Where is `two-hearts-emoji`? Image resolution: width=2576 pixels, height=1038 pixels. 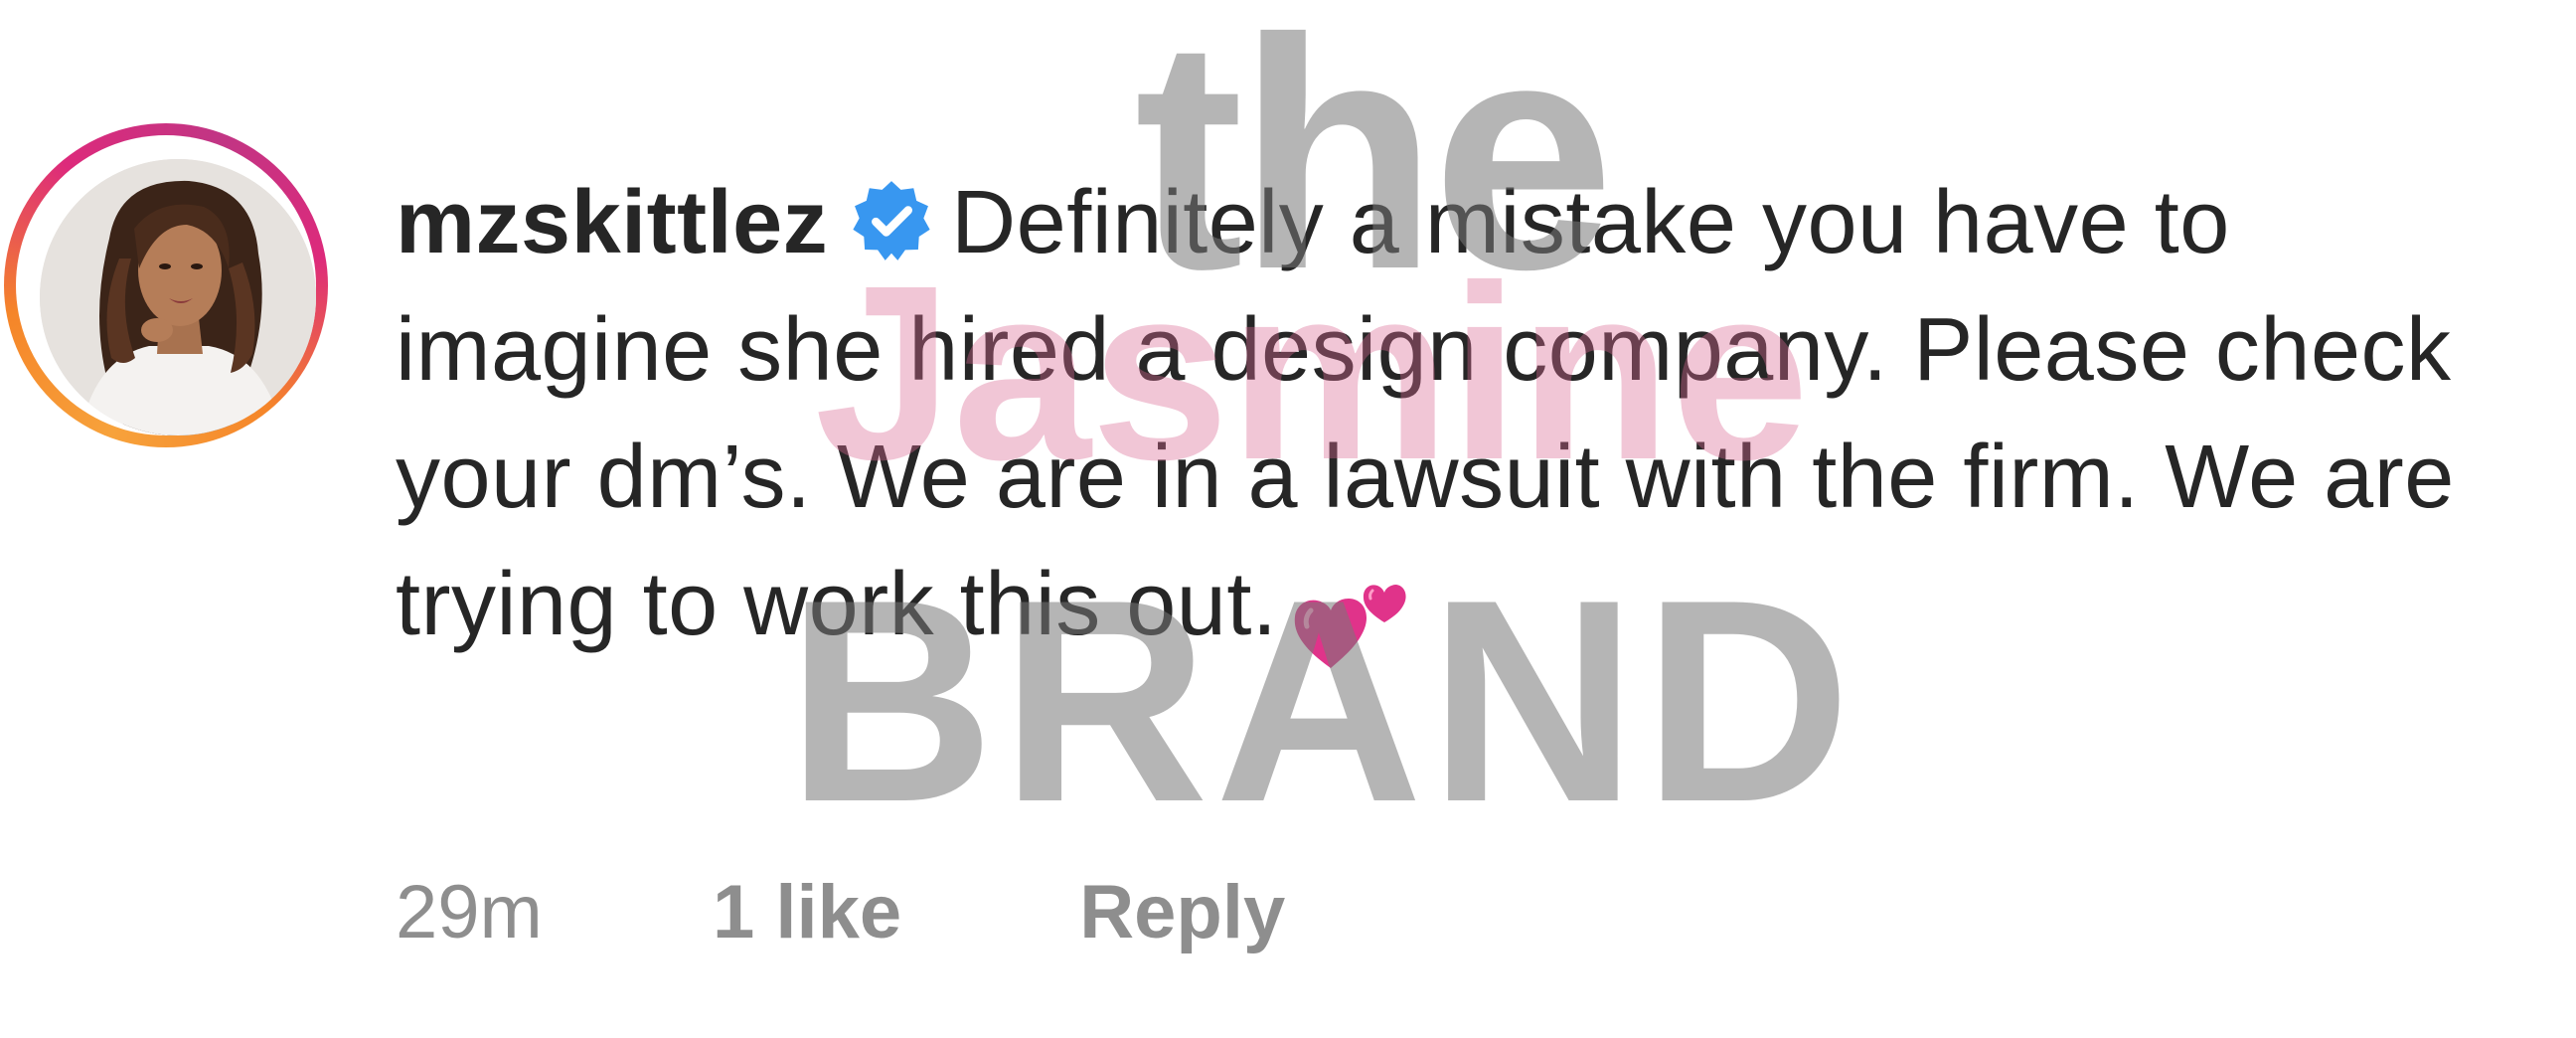 two-hearts-emoji is located at coordinates (1350, 619).